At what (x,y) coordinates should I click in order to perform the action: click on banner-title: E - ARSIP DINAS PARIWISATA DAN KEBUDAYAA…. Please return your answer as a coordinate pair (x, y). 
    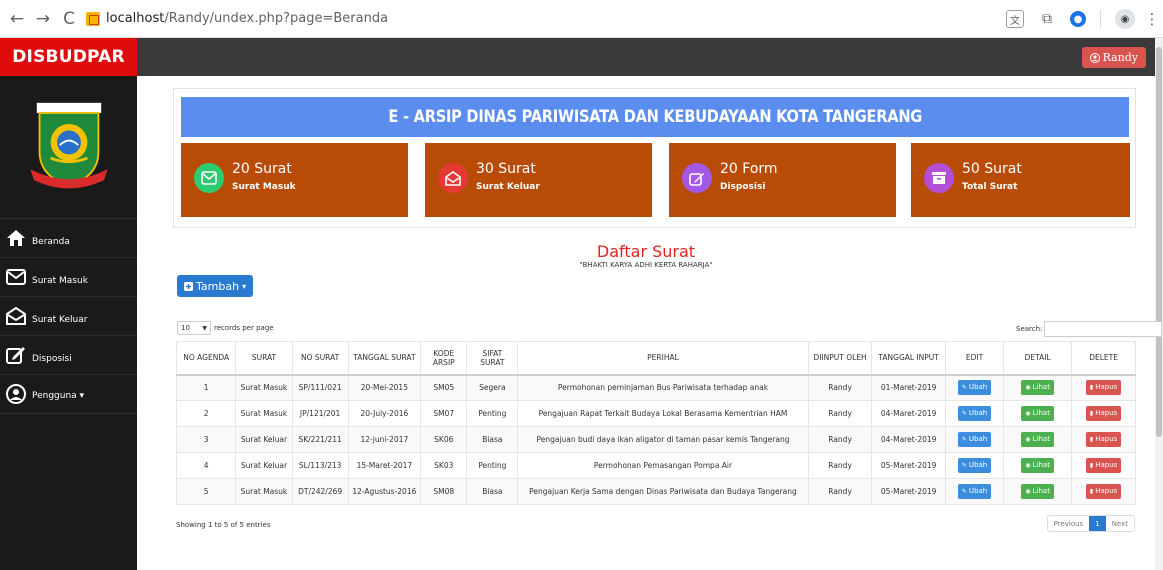
    Looking at the image, I should click on (655, 117).